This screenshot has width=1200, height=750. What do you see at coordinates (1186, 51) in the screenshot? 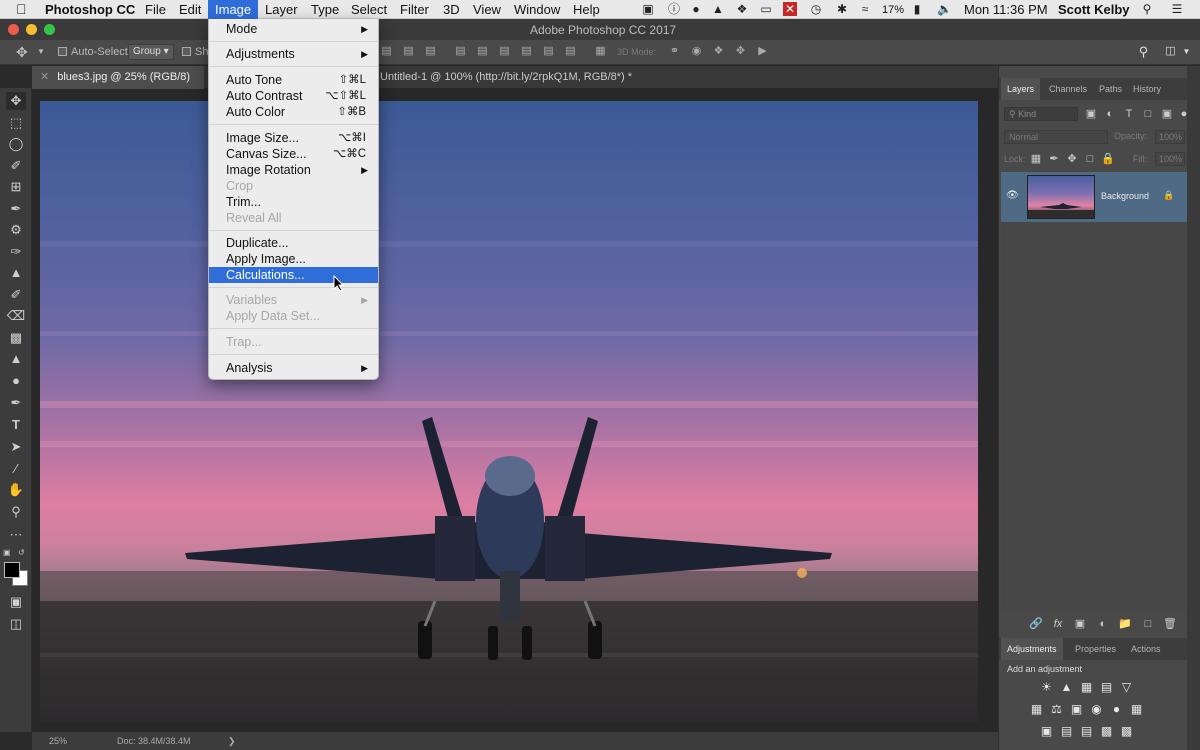
I see `workspace-chevron-icon: ▼` at bounding box center [1186, 51].